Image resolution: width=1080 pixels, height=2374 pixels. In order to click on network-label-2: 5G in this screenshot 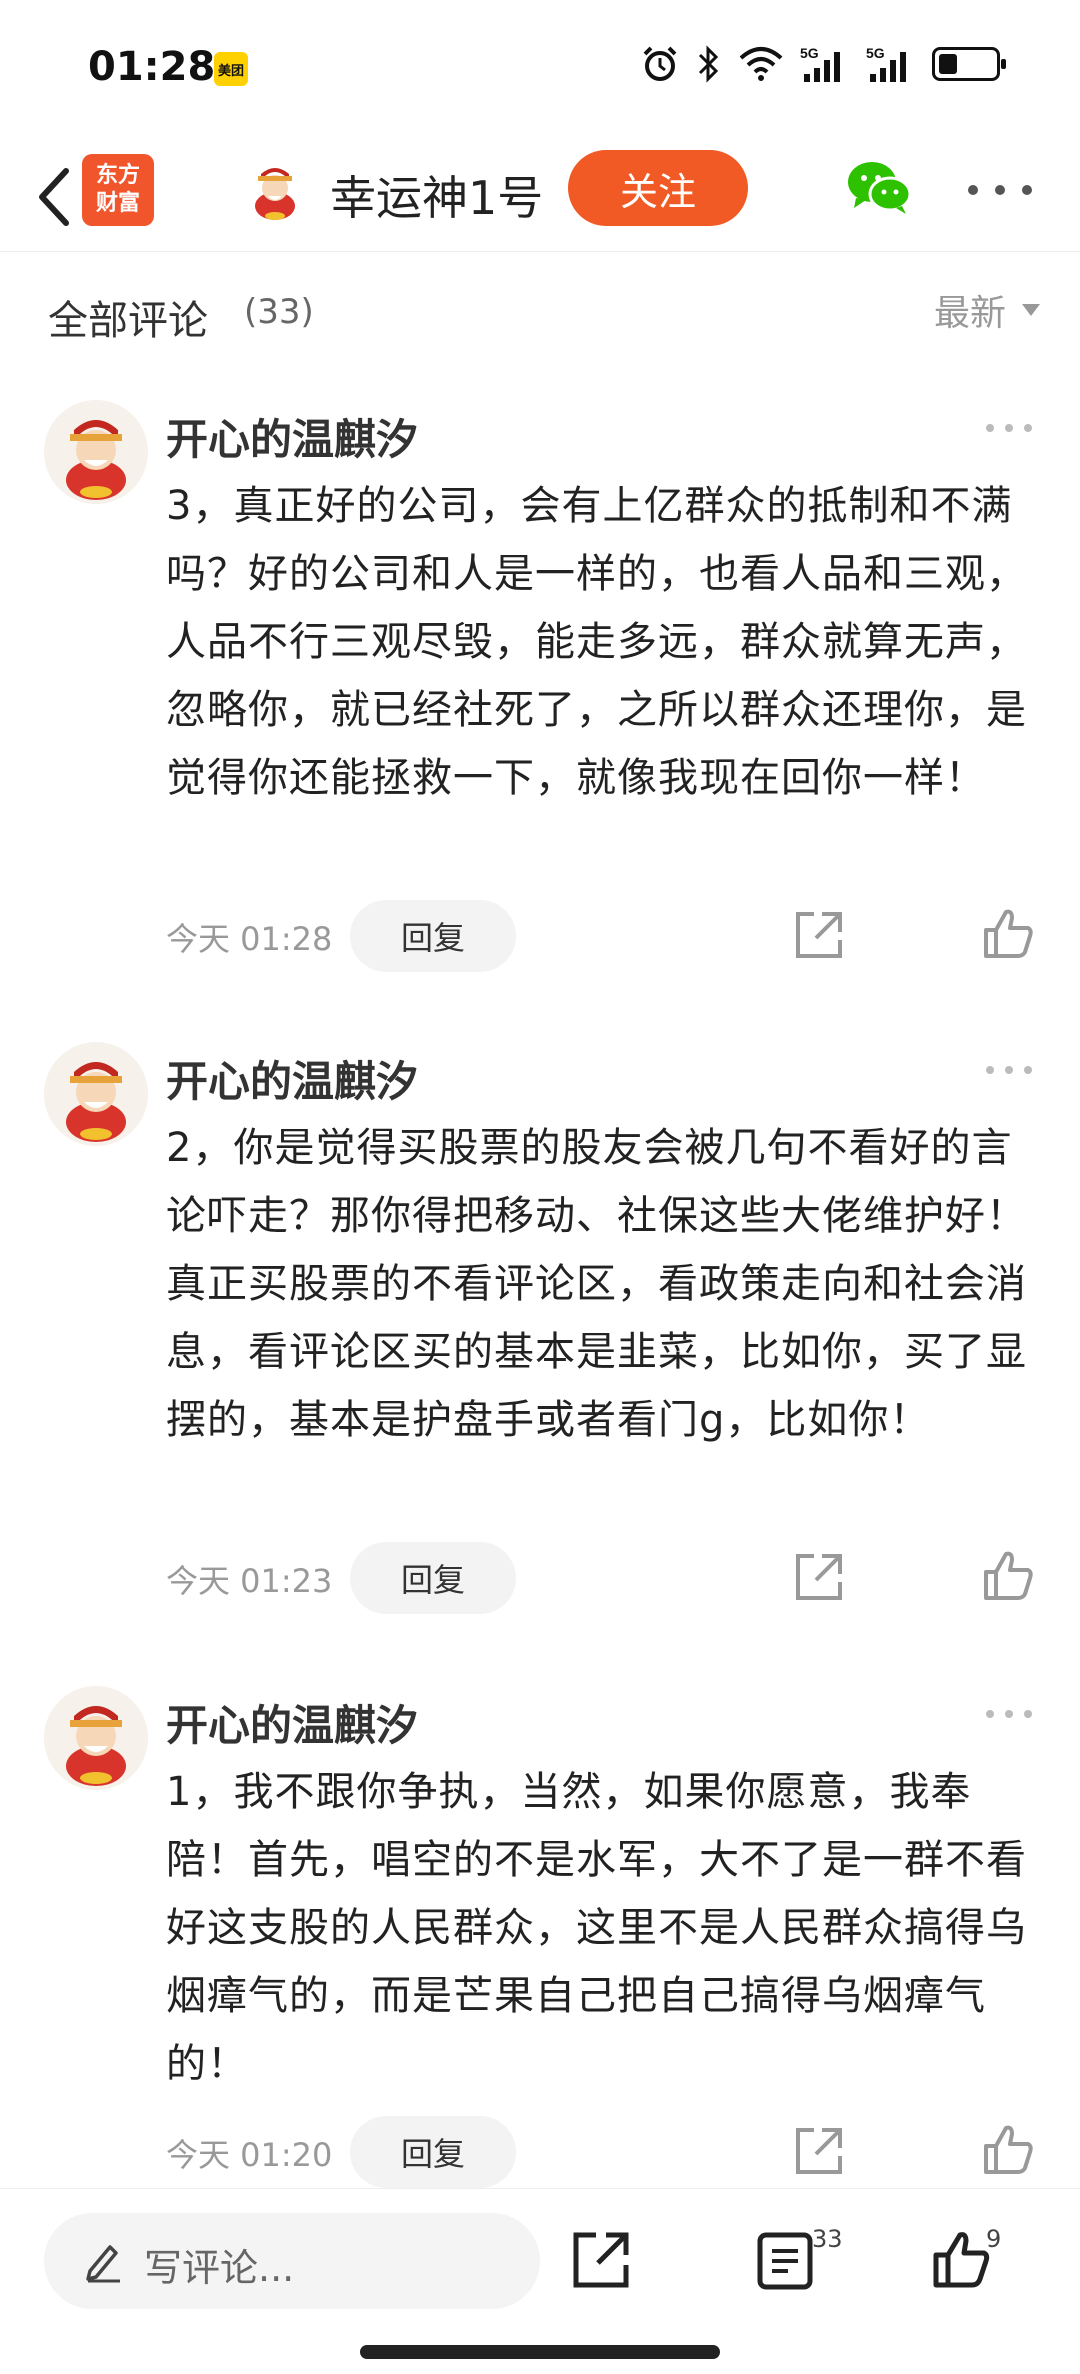, I will do `click(875, 53)`.